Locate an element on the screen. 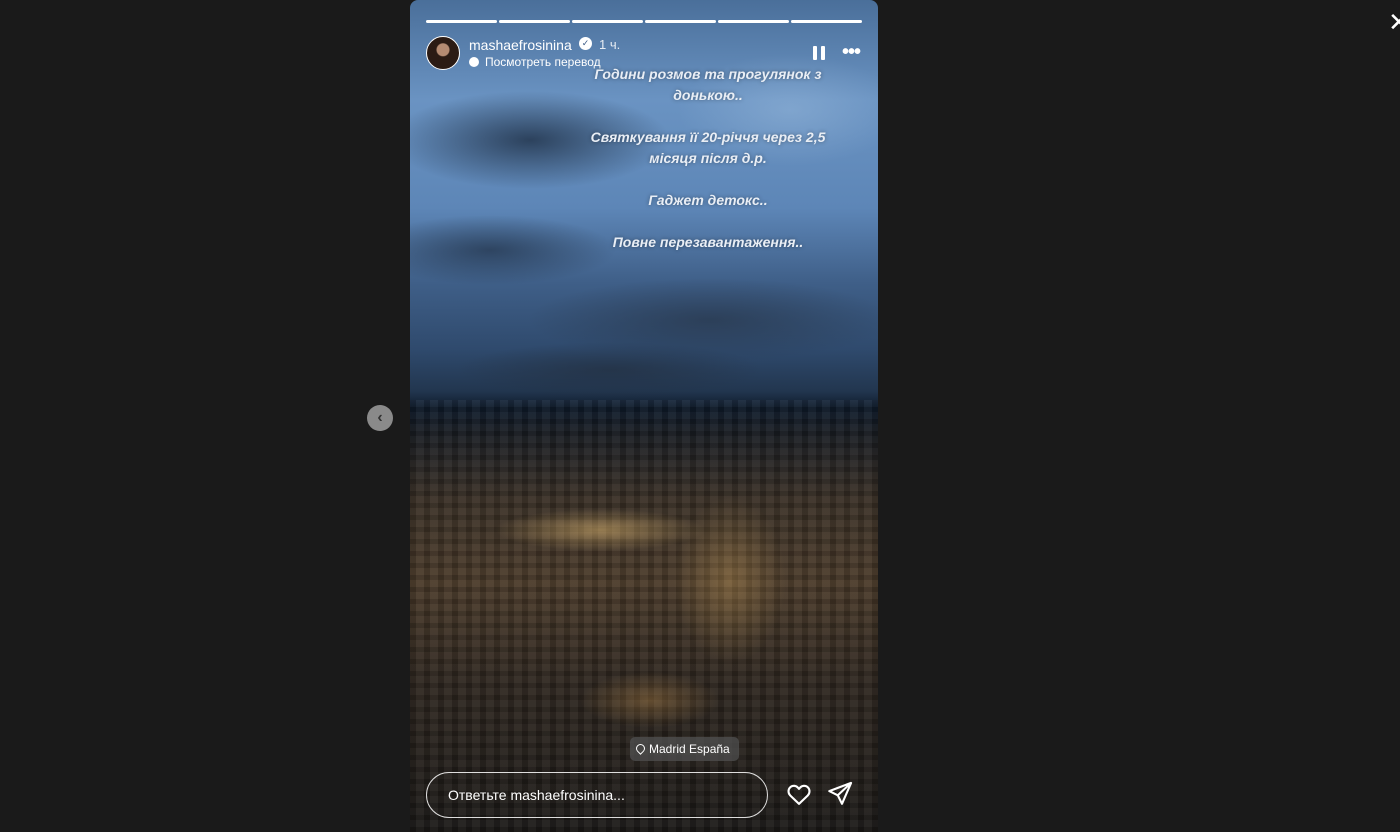  pause-button is located at coordinates (819, 53).